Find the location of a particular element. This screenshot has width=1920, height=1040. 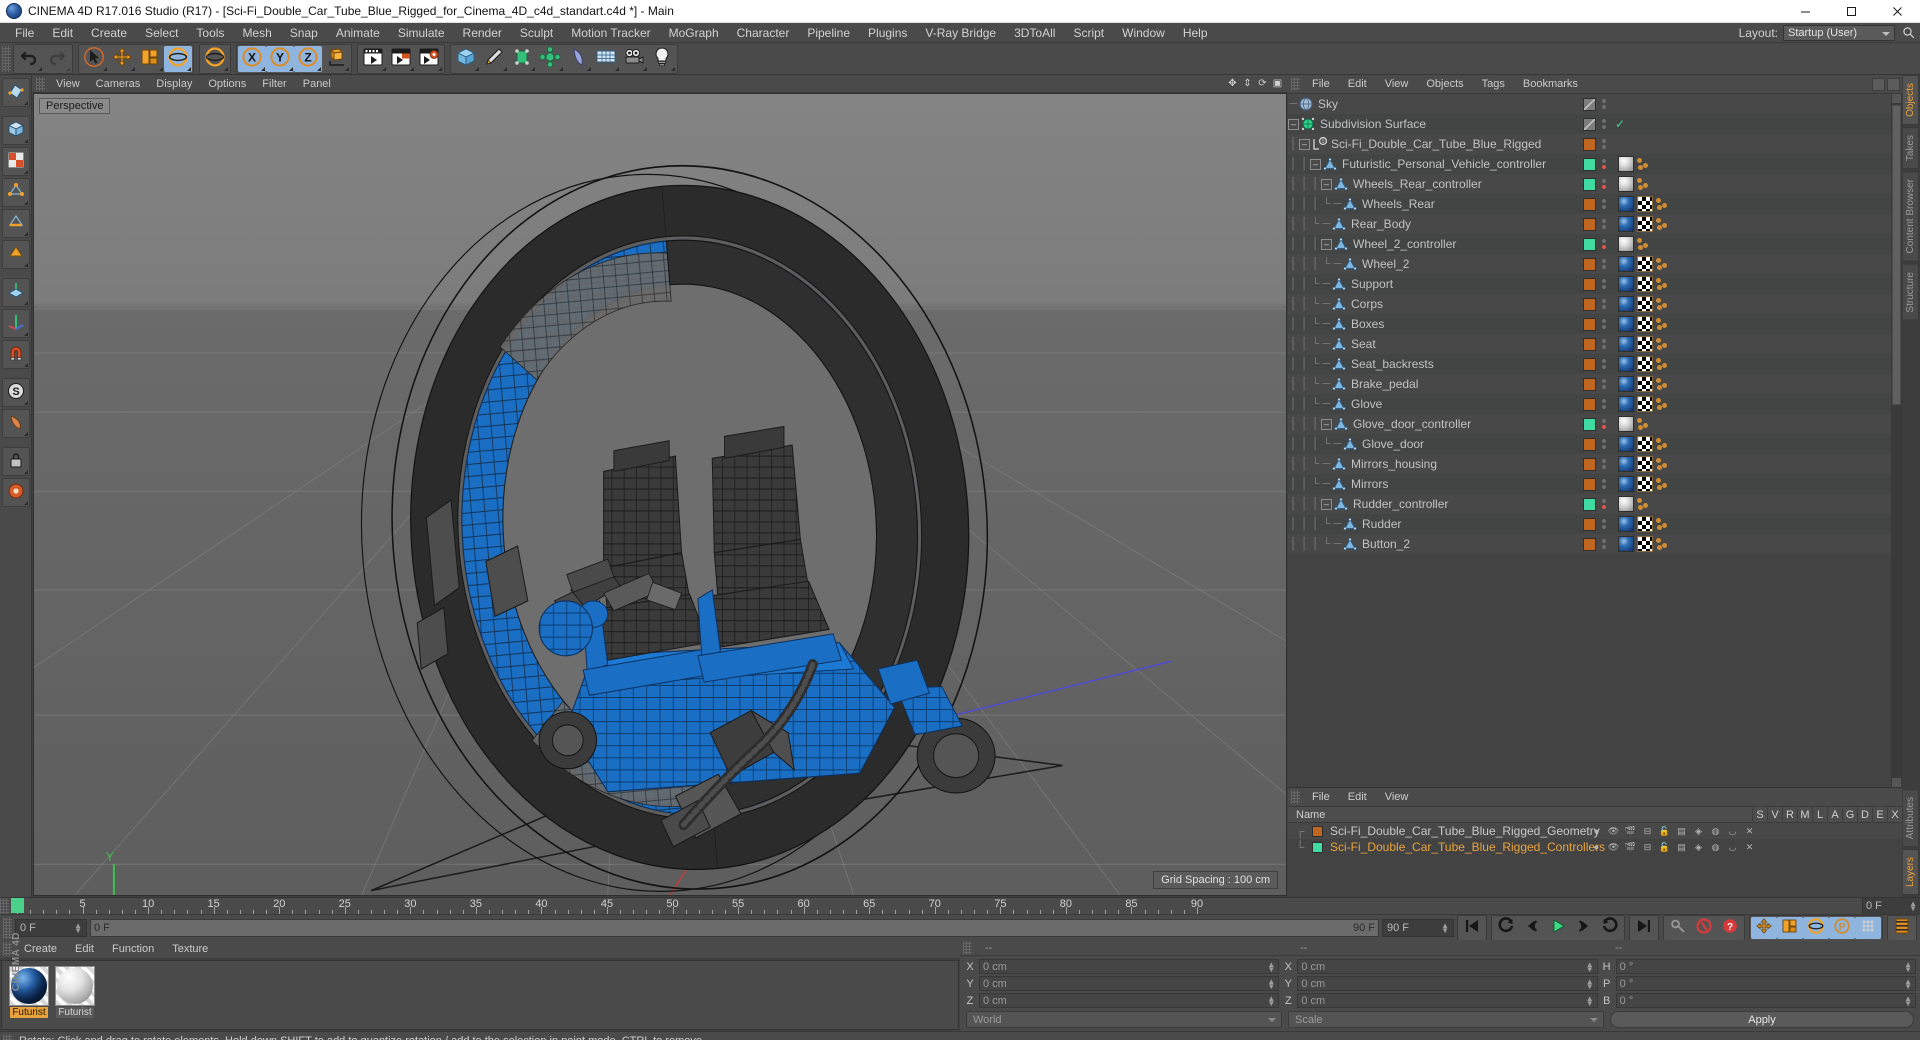

menu-item-mograph: MoGraph is located at coordinates (694, 33).